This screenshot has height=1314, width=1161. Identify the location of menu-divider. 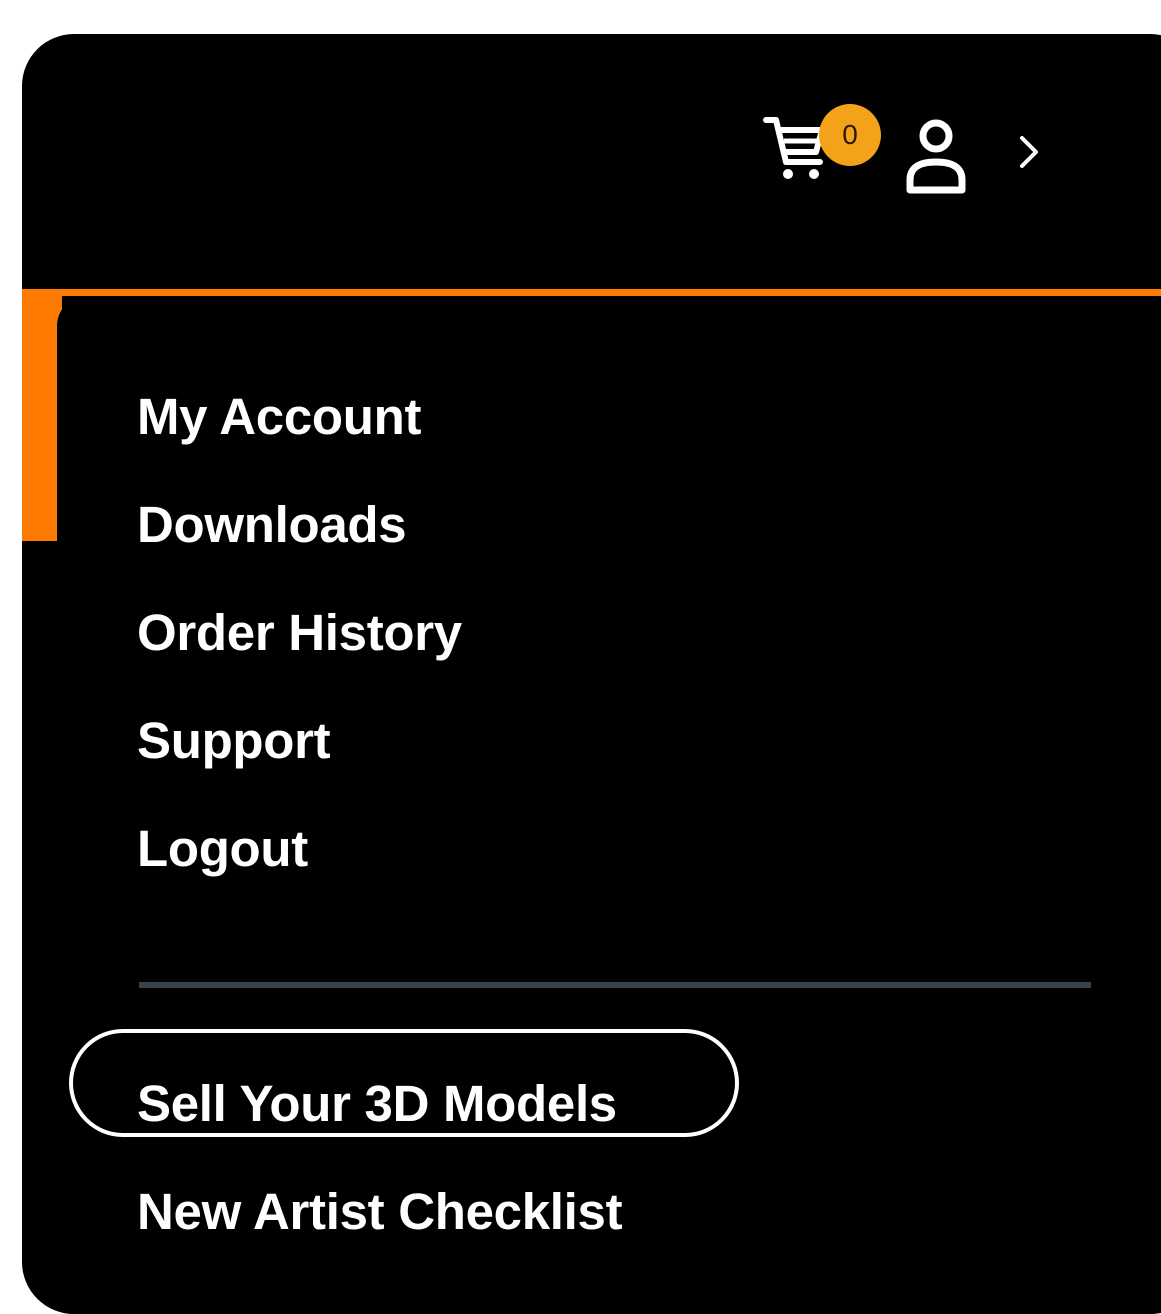
(615, 985).